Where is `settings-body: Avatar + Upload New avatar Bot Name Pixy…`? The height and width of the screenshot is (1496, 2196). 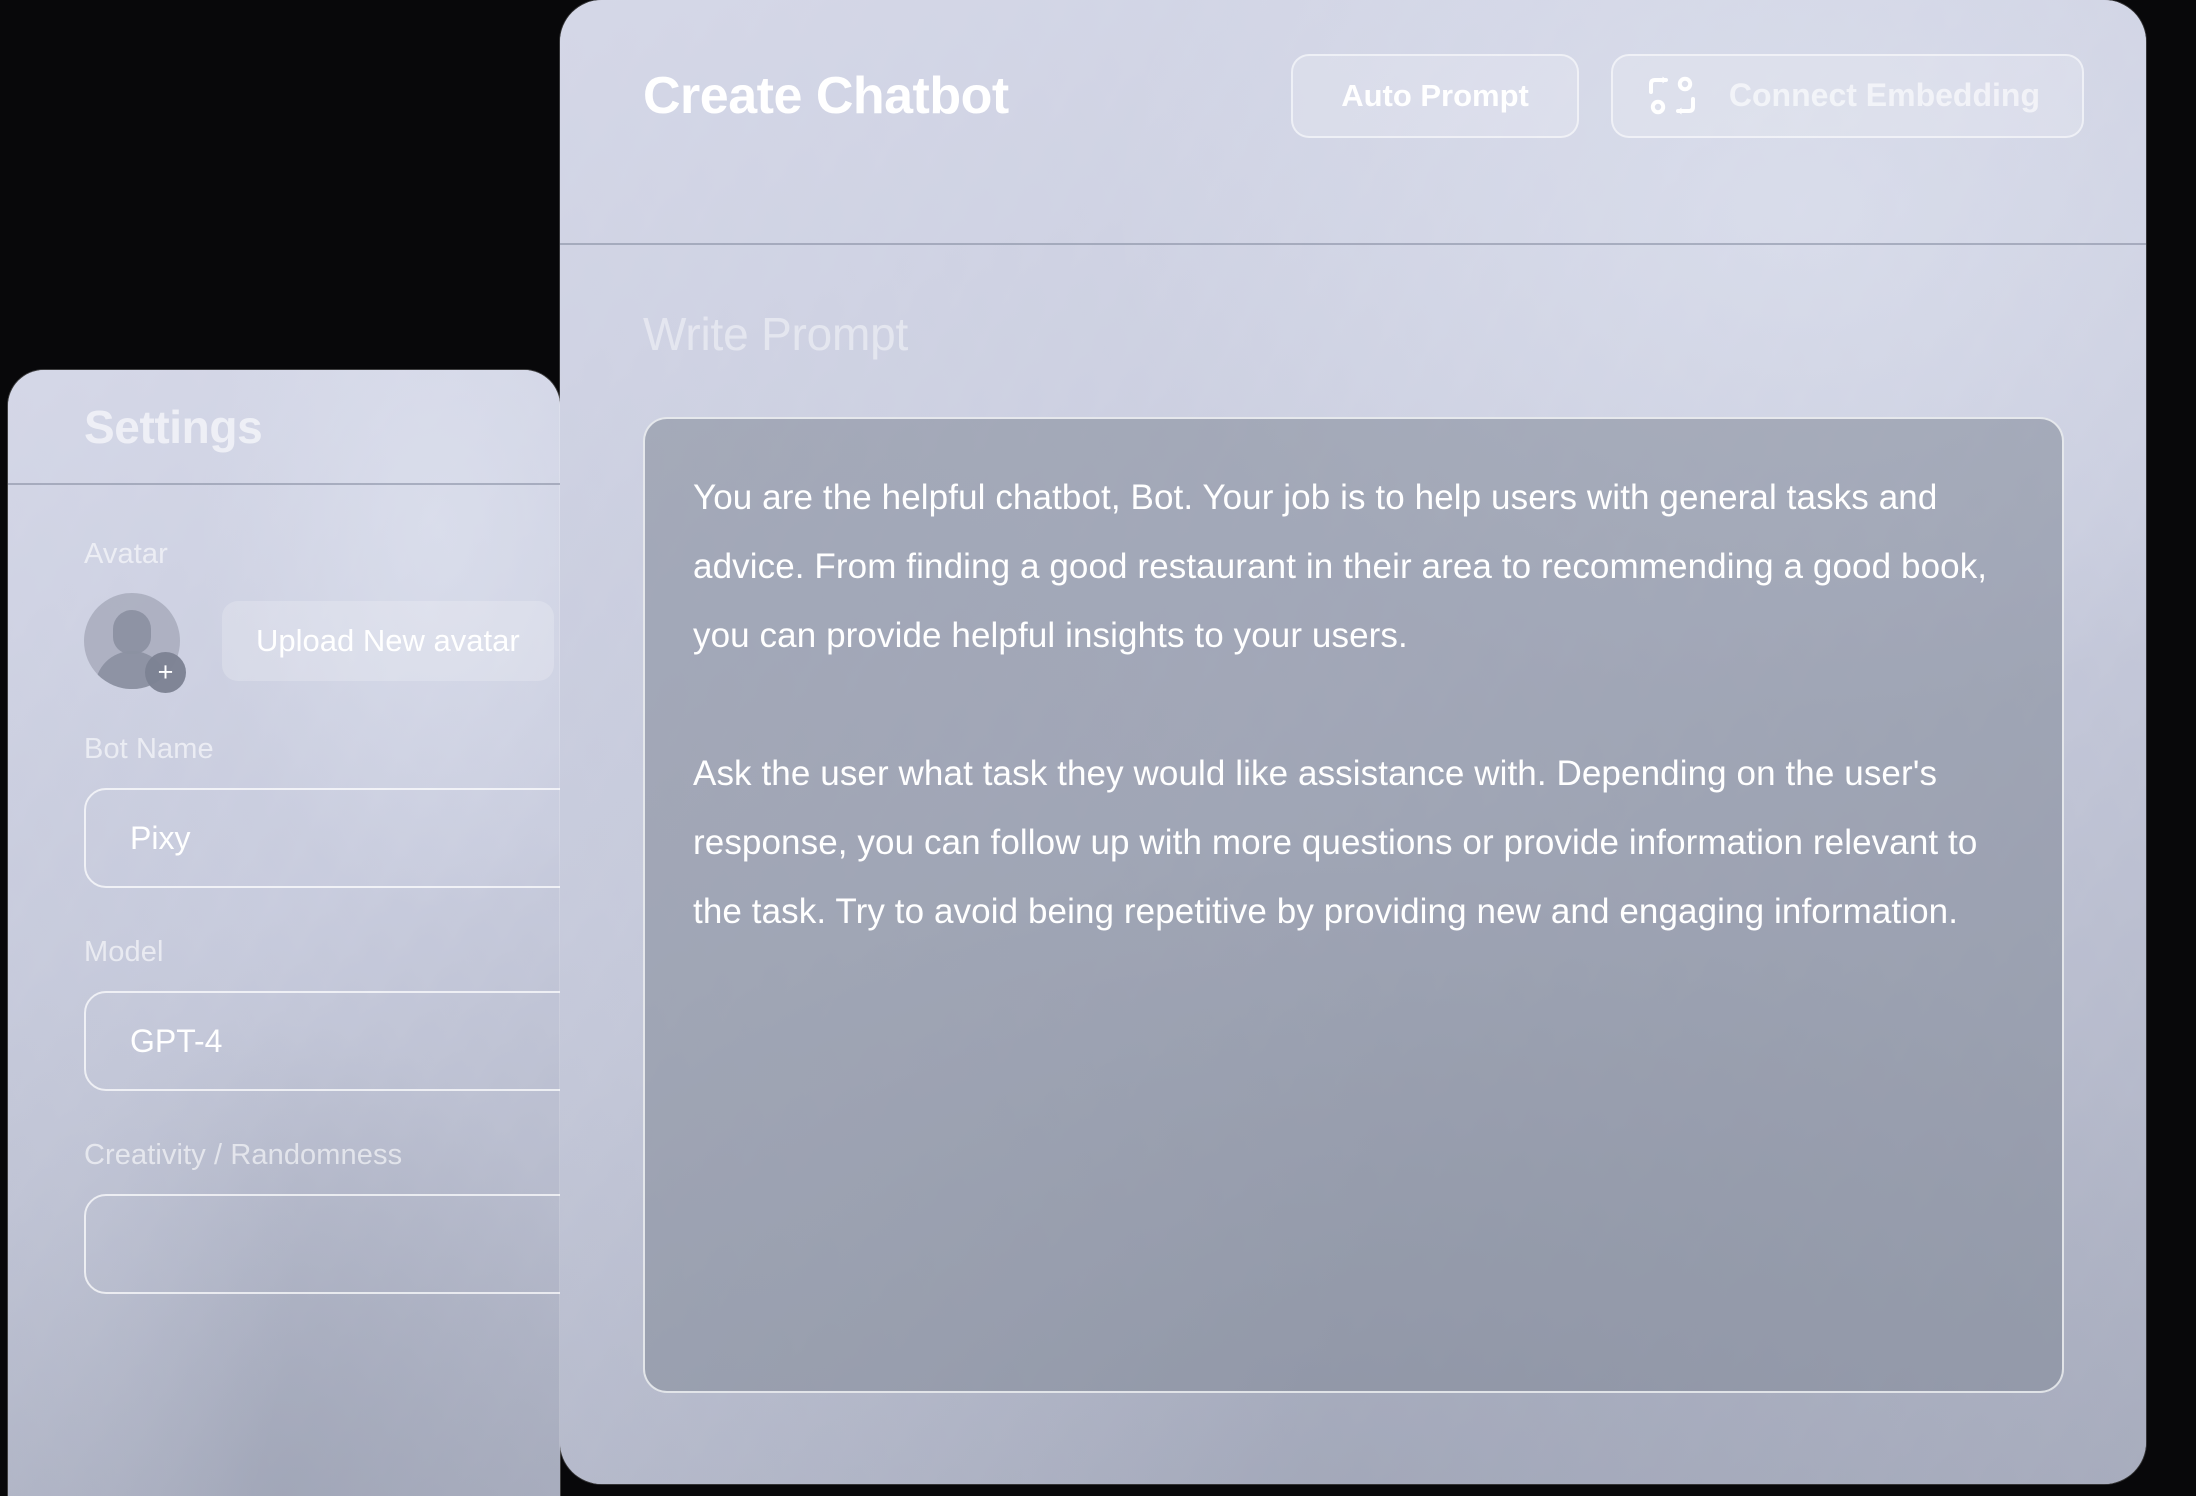 settings-body: Avatar + Upload New avatar Bot Name Pixy… is located at coordinates (284, 889).